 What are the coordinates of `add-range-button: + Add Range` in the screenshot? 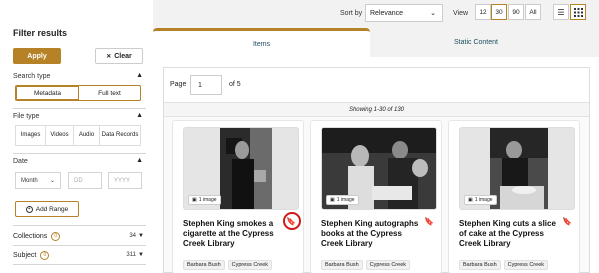 It's located at (47, 209).